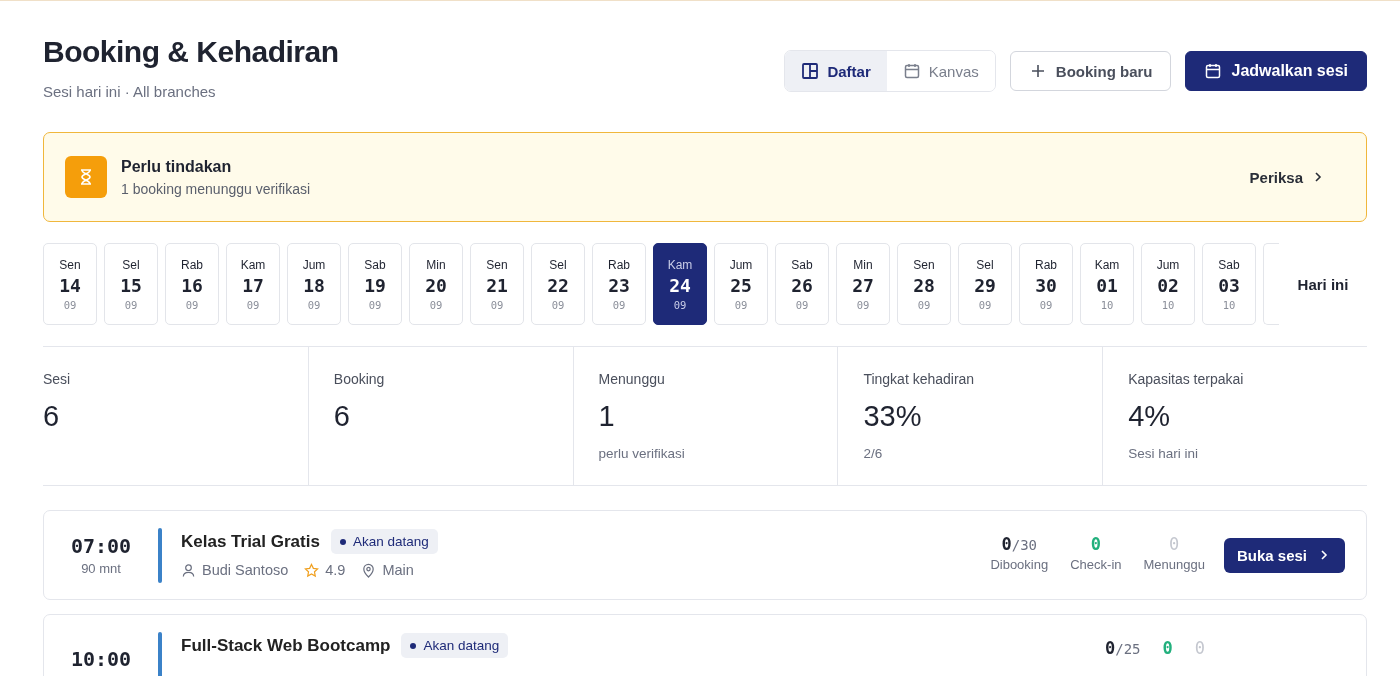 The image size is (1400, 676). I want to click on date-card: Sab 26 09, so click(802, 284).